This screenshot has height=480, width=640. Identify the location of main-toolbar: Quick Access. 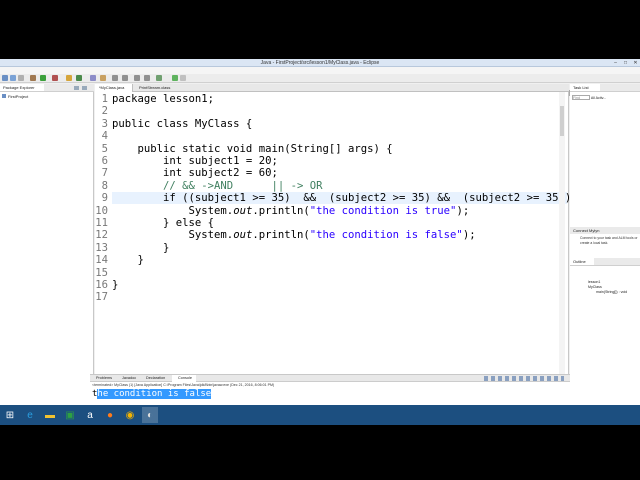
(320, 85).